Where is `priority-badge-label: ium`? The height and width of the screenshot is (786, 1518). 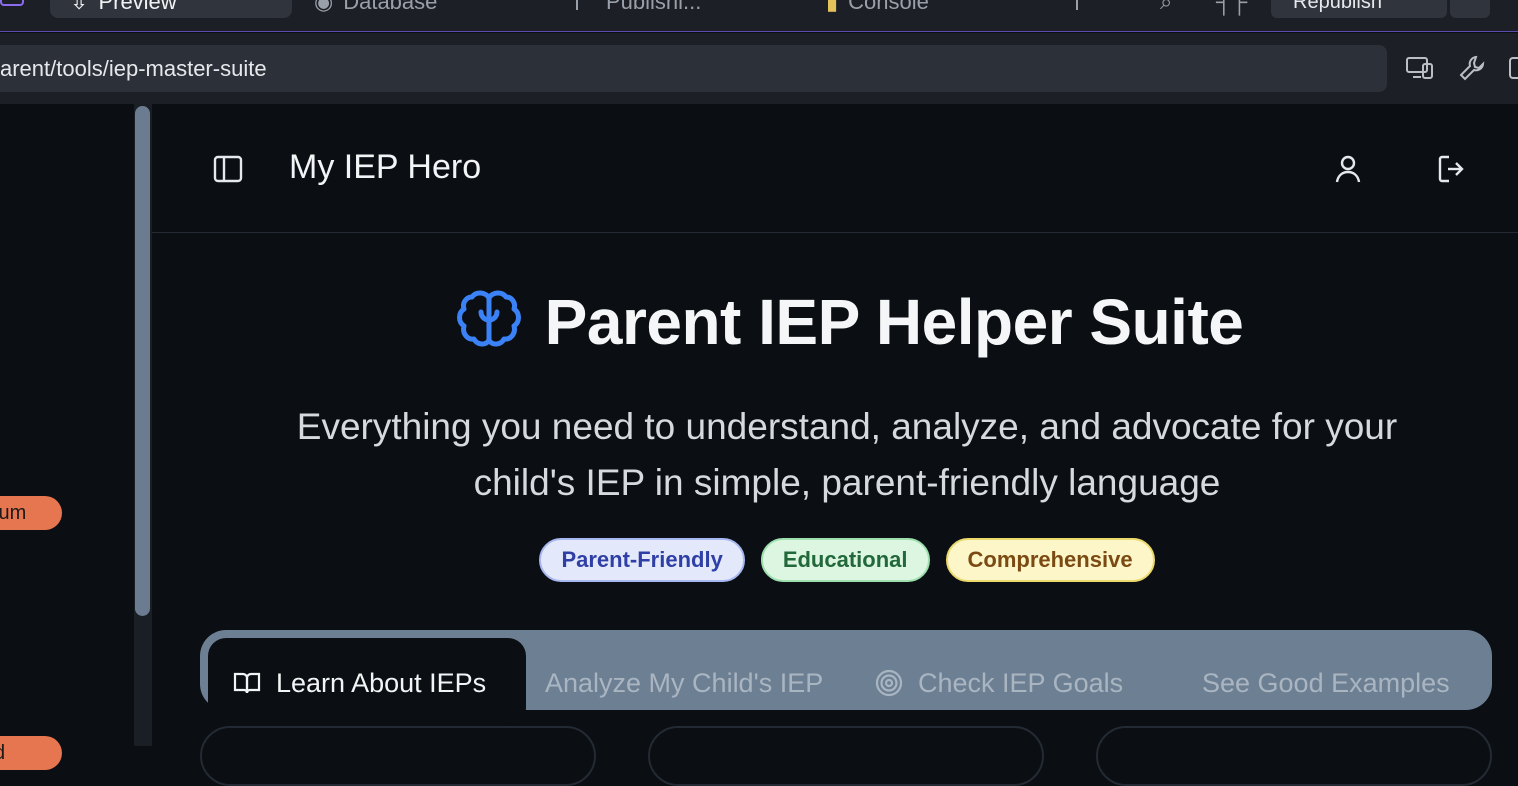 priority-badge-label: ium is located at coordinates (13, 512).